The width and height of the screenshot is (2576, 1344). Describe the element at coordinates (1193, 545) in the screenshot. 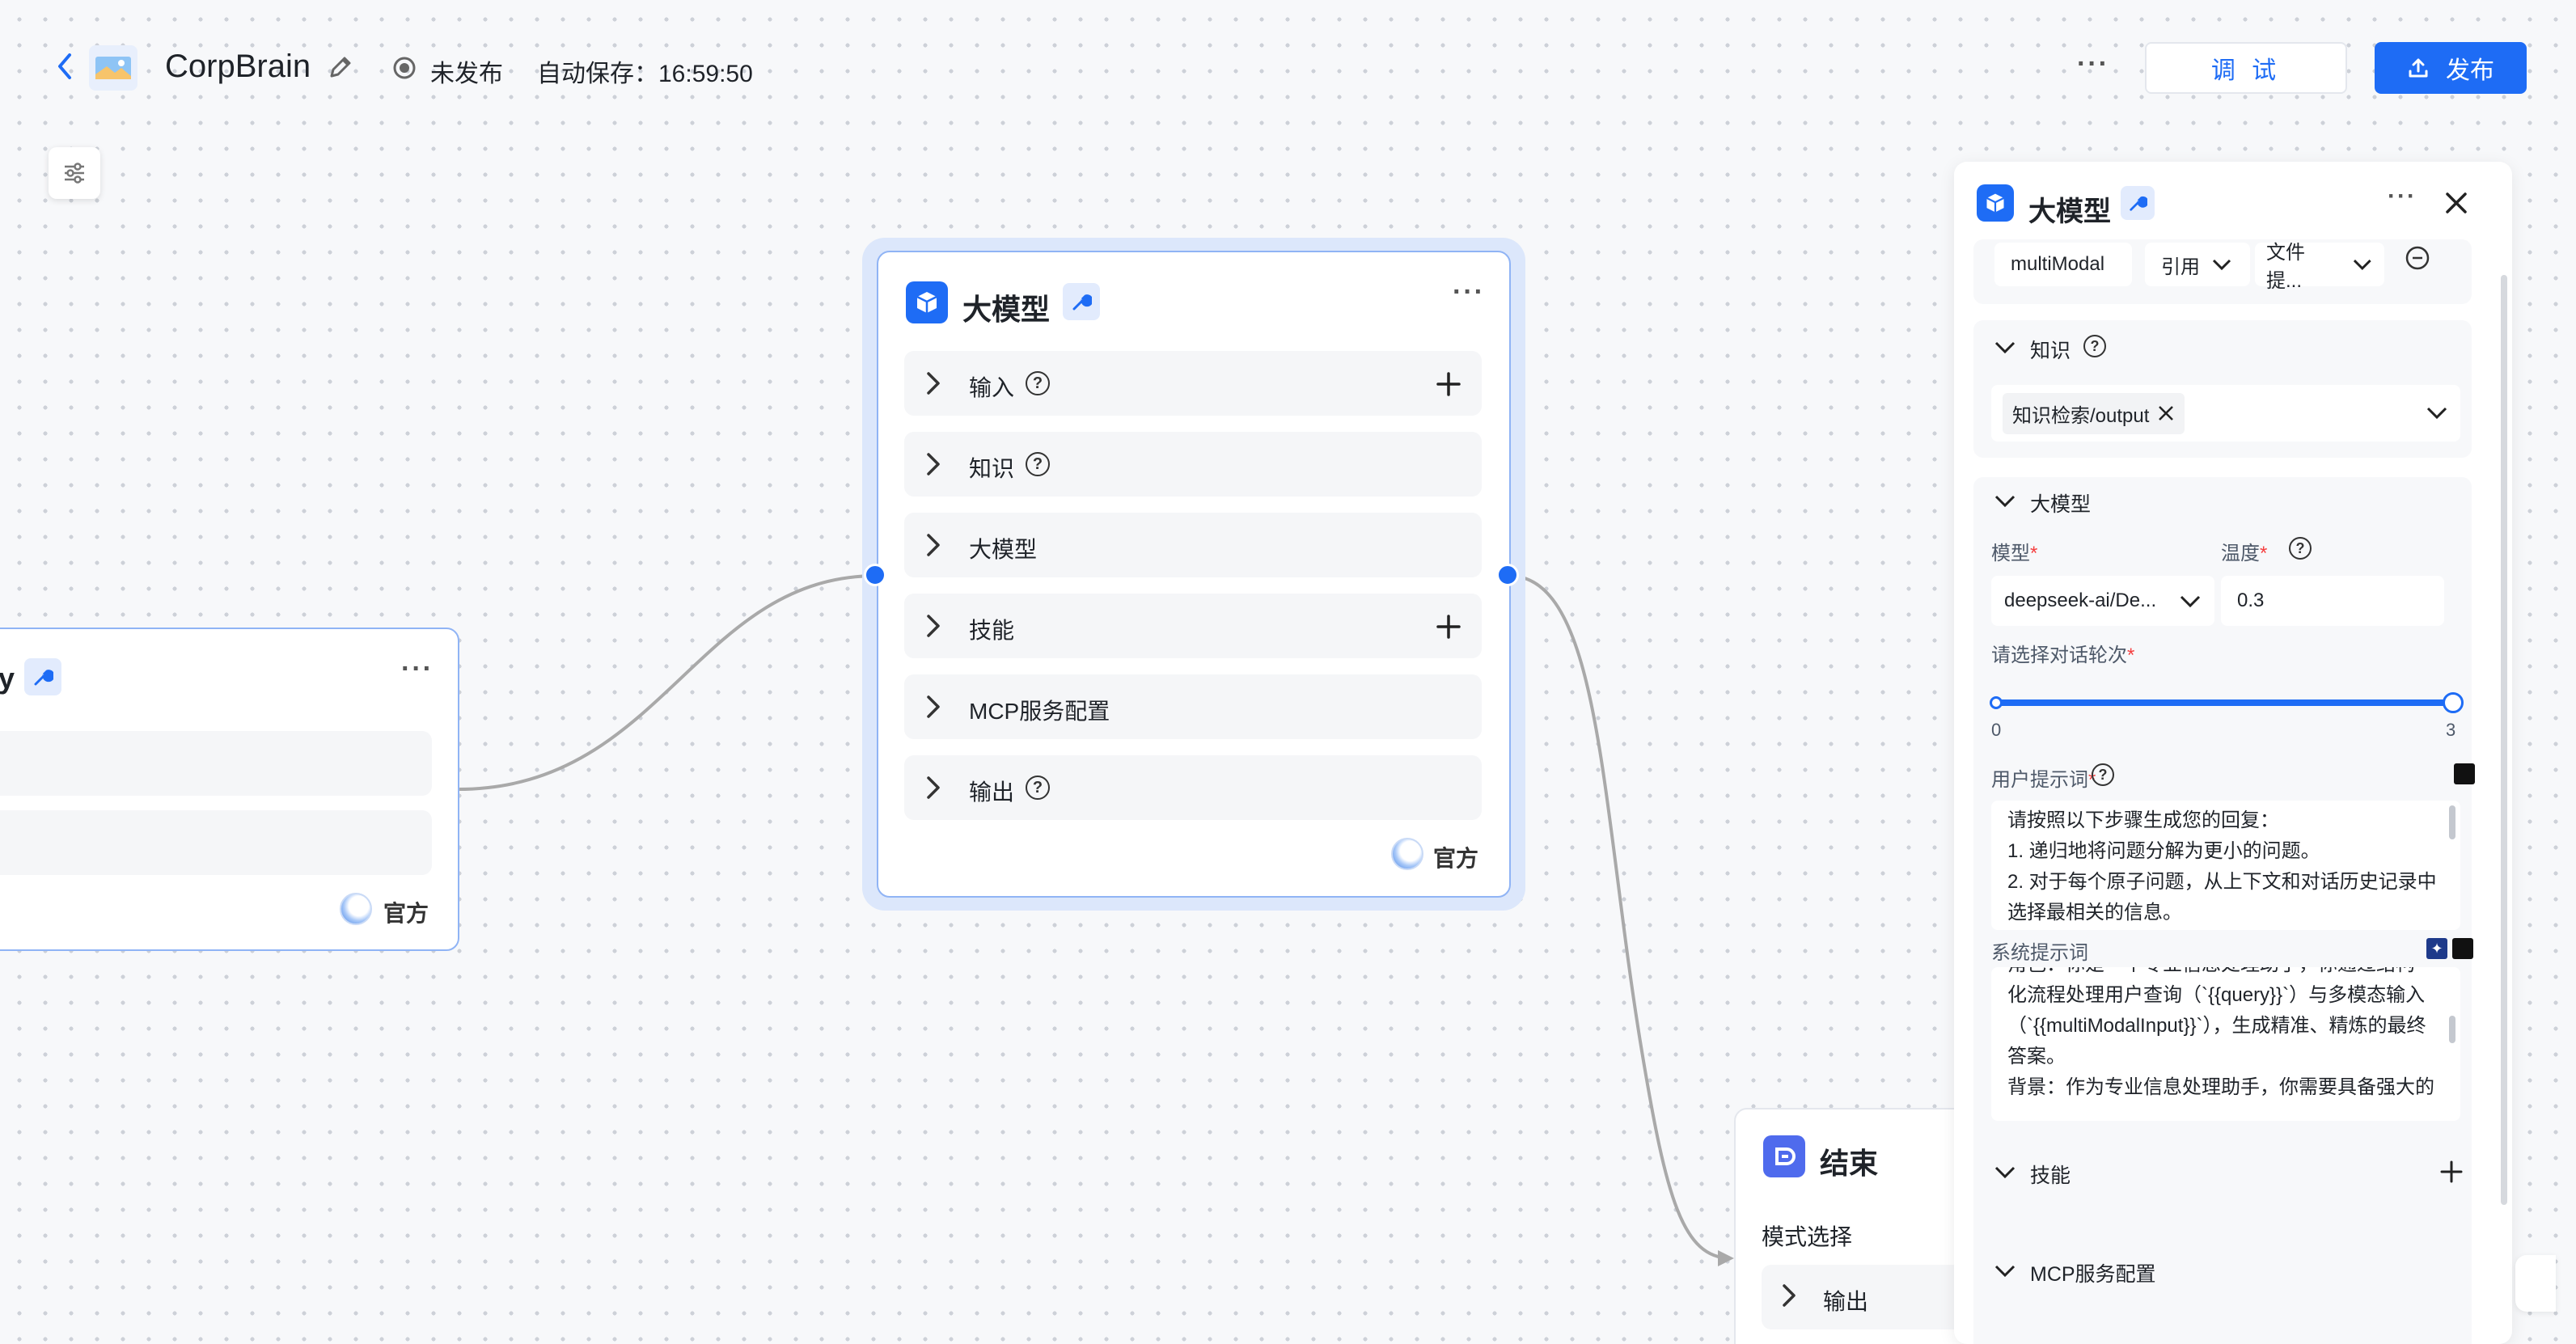

I see `llm-row-model: 大模型` at that location.